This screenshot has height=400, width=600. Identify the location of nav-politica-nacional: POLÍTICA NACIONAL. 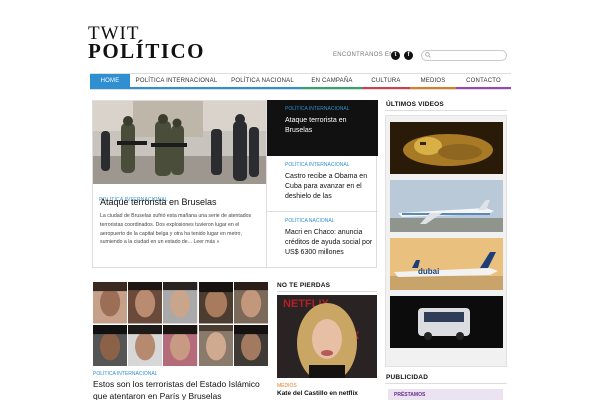
(262, 81).